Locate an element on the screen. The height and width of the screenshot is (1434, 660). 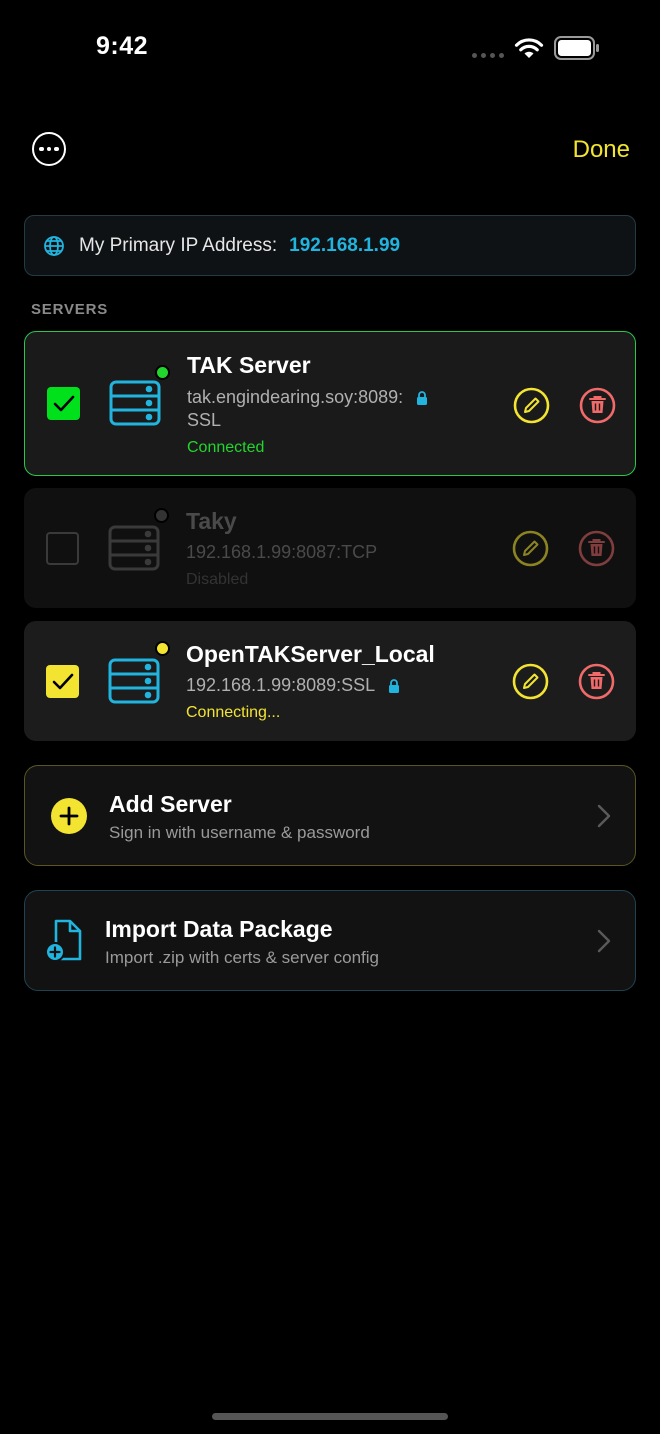
server-card-taky: Taky 192.168.1.99:8087:TCP Disabled is located at coordinates (330, 548).